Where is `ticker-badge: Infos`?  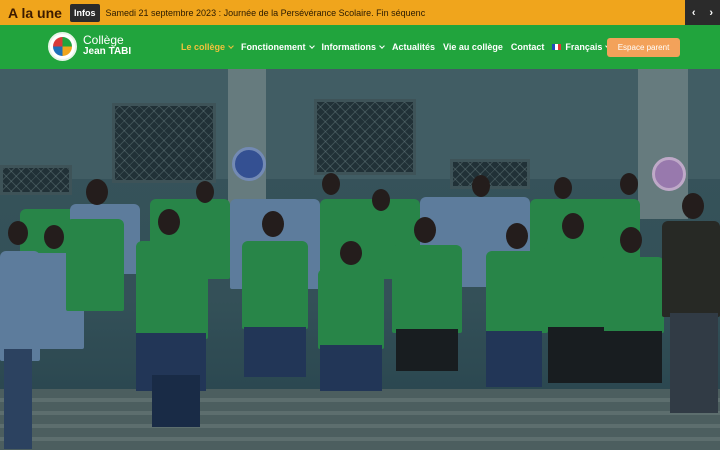
ticker-badge: Infos is located at coordinates (85, 12).